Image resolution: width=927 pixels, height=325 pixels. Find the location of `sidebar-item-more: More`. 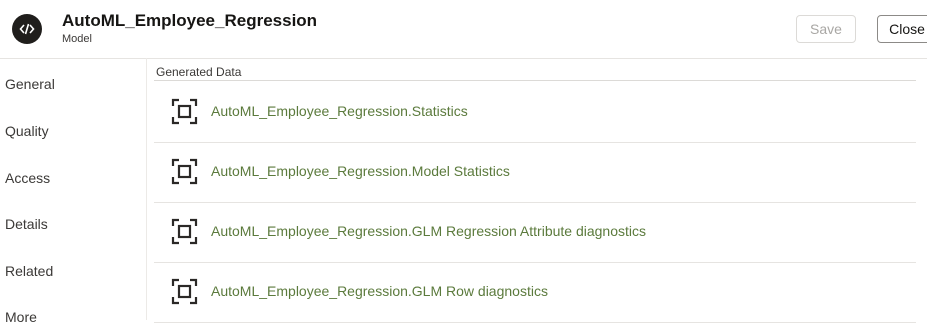

sidebar-item-more: More is located at coordinates (21, 317).